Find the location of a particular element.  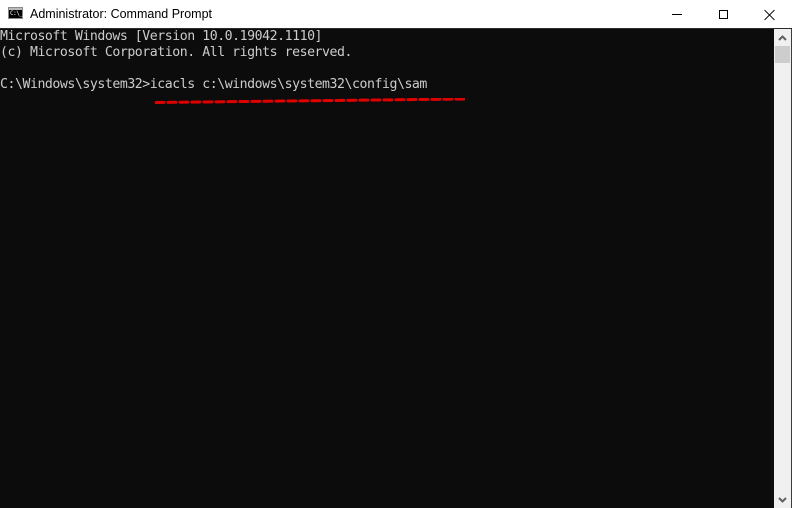

chevron-down-icon is located at coordinates (782, 499).